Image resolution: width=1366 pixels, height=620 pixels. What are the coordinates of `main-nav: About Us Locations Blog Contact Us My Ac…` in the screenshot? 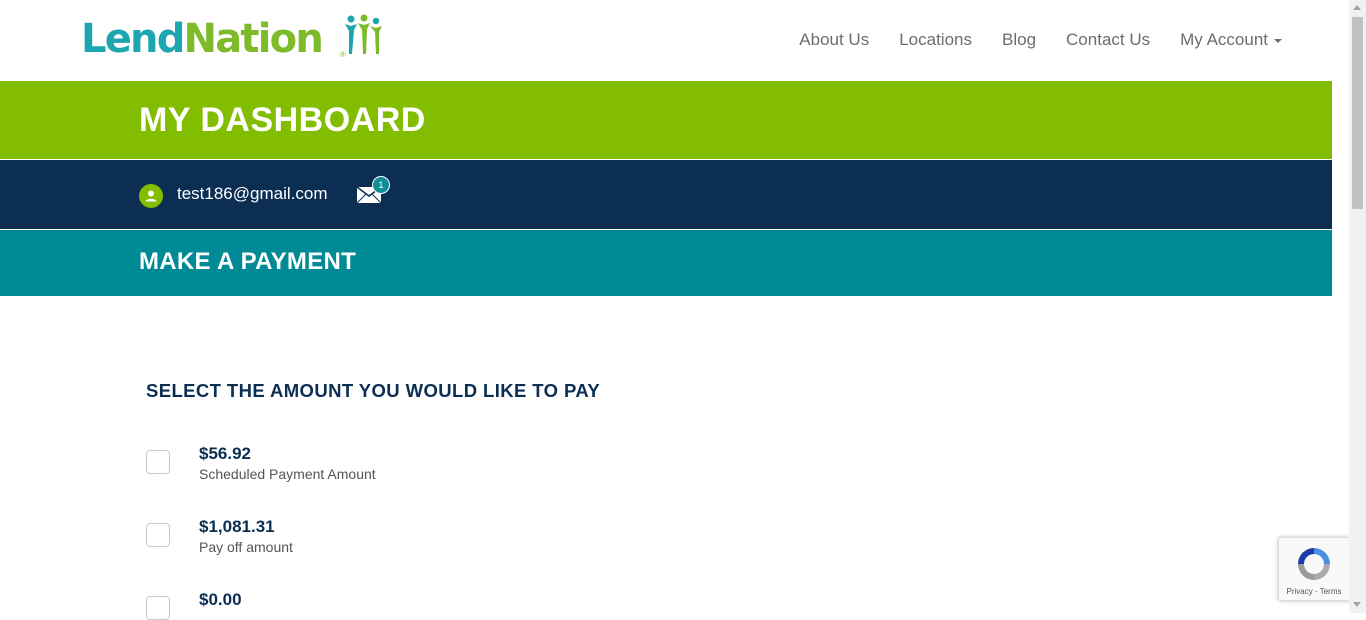 It's located at (1025, 40).